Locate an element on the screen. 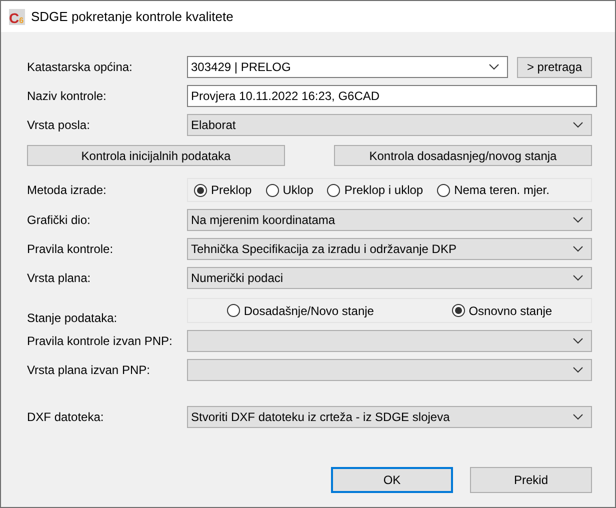 This screenshot has height=508, width=616. field-label: Metoda izrade: is located at coordinates (67, 190).